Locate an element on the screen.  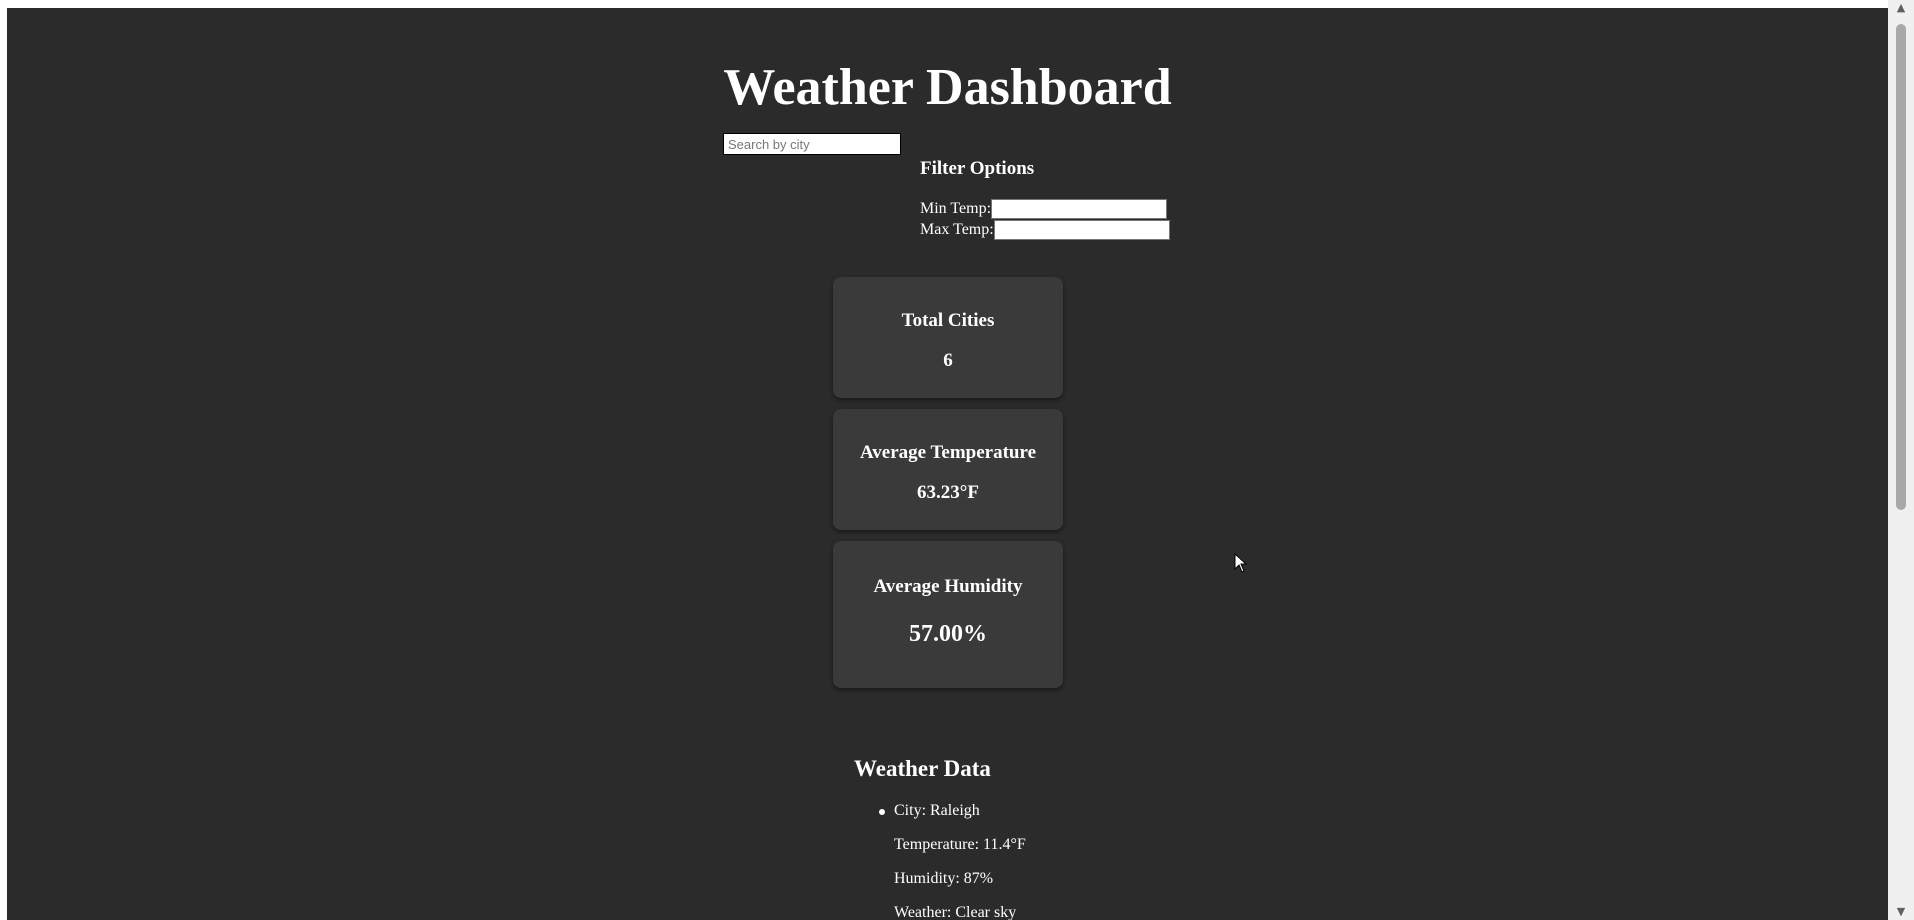
scroll-thumb is located at coordinates (1901, 267).